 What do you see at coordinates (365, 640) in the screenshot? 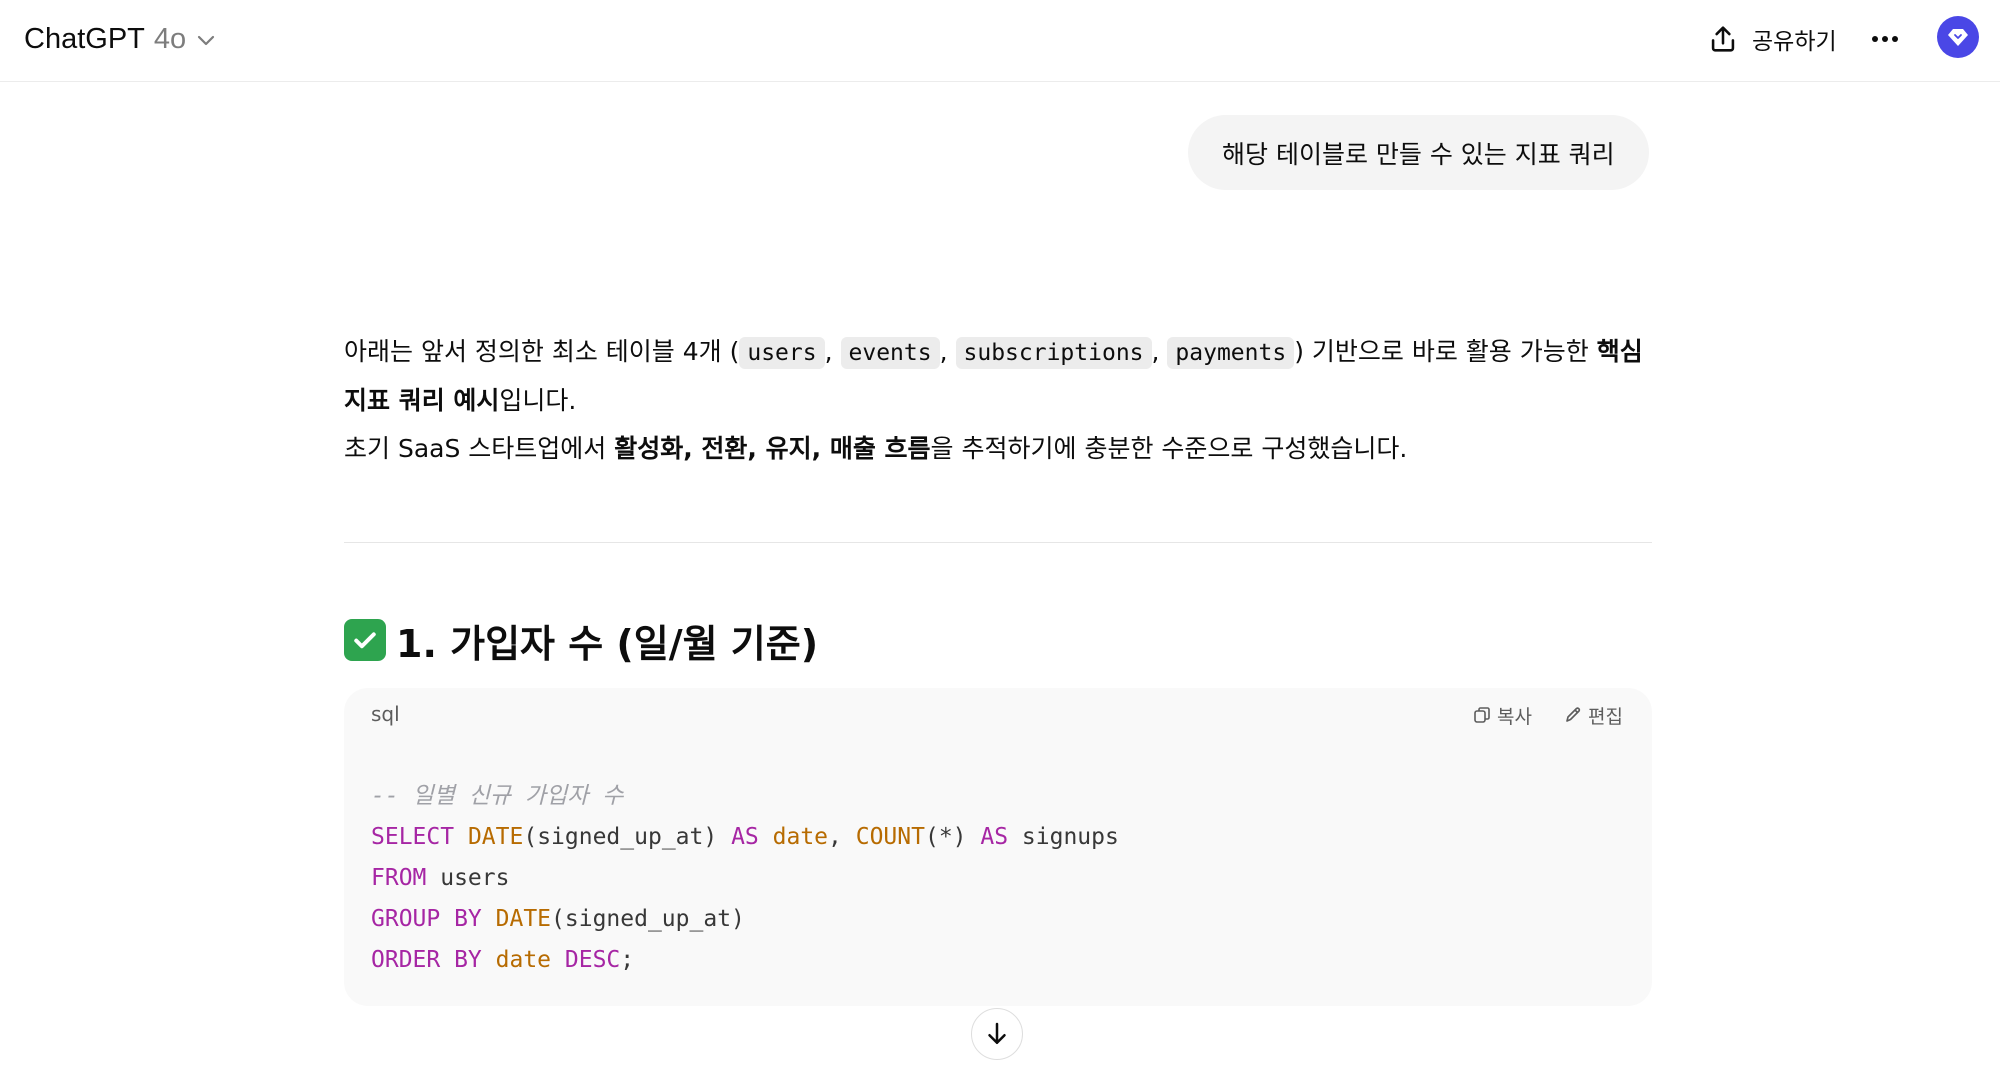
I see `check-mark-emoji` at bounding box center [365, 640].